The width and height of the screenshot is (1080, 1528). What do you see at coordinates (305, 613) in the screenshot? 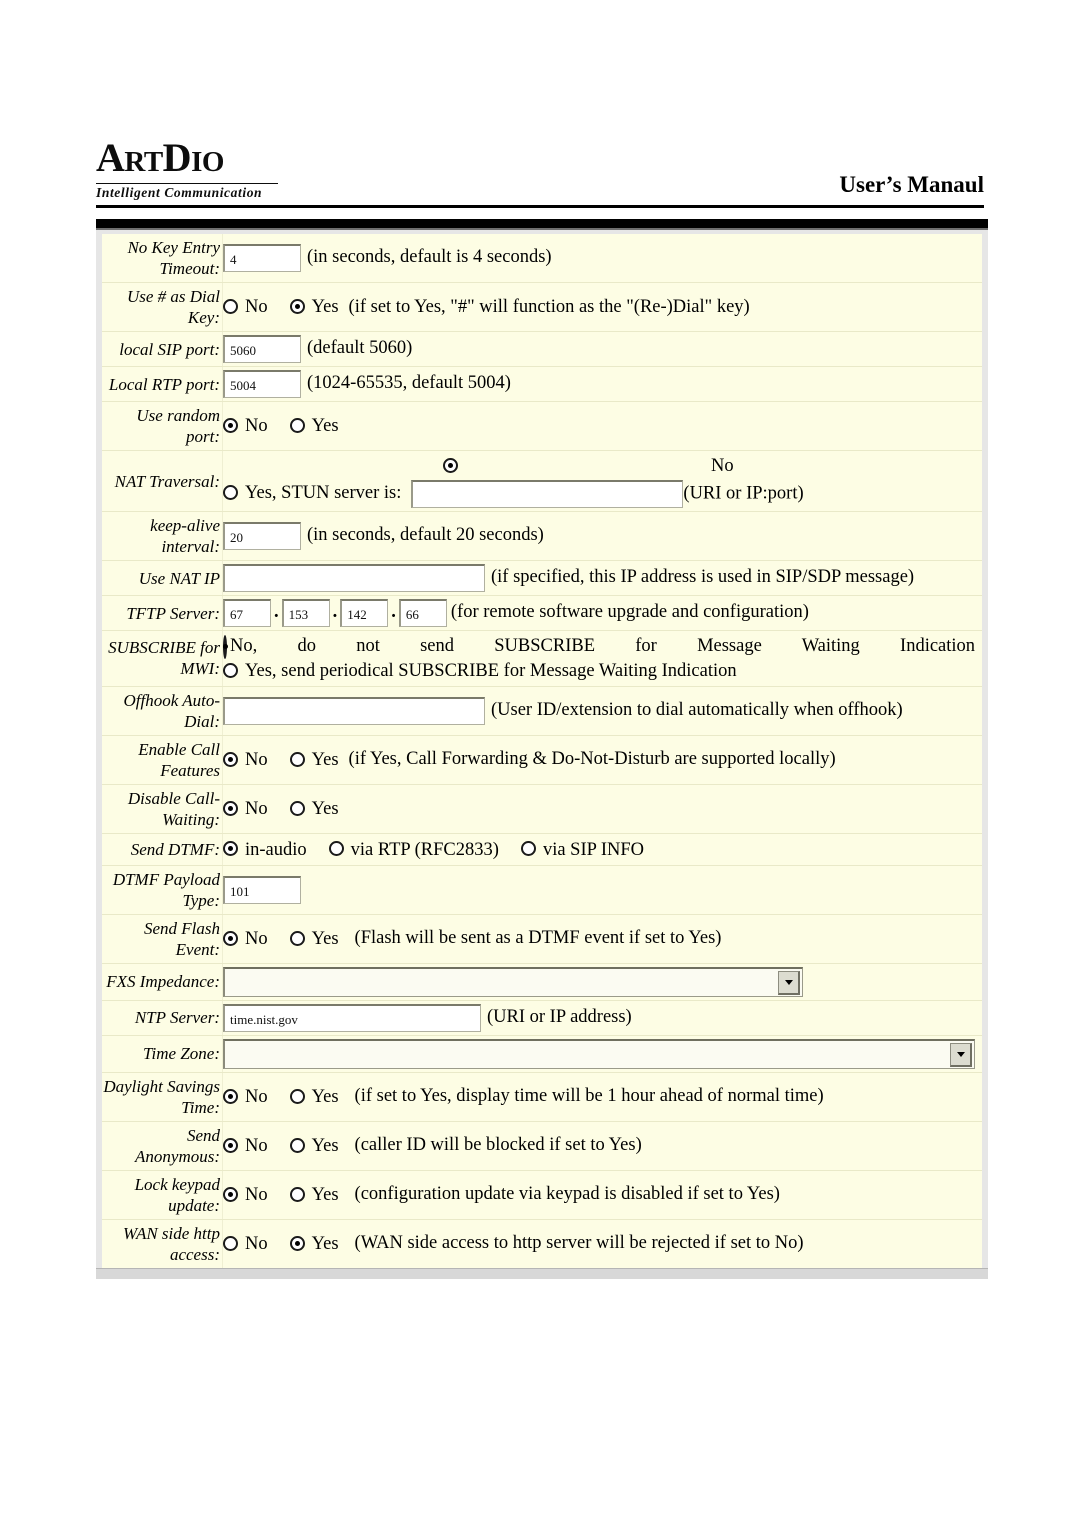
I see `tftp-octet-2-input: 153` at bounding box center [305, 613].